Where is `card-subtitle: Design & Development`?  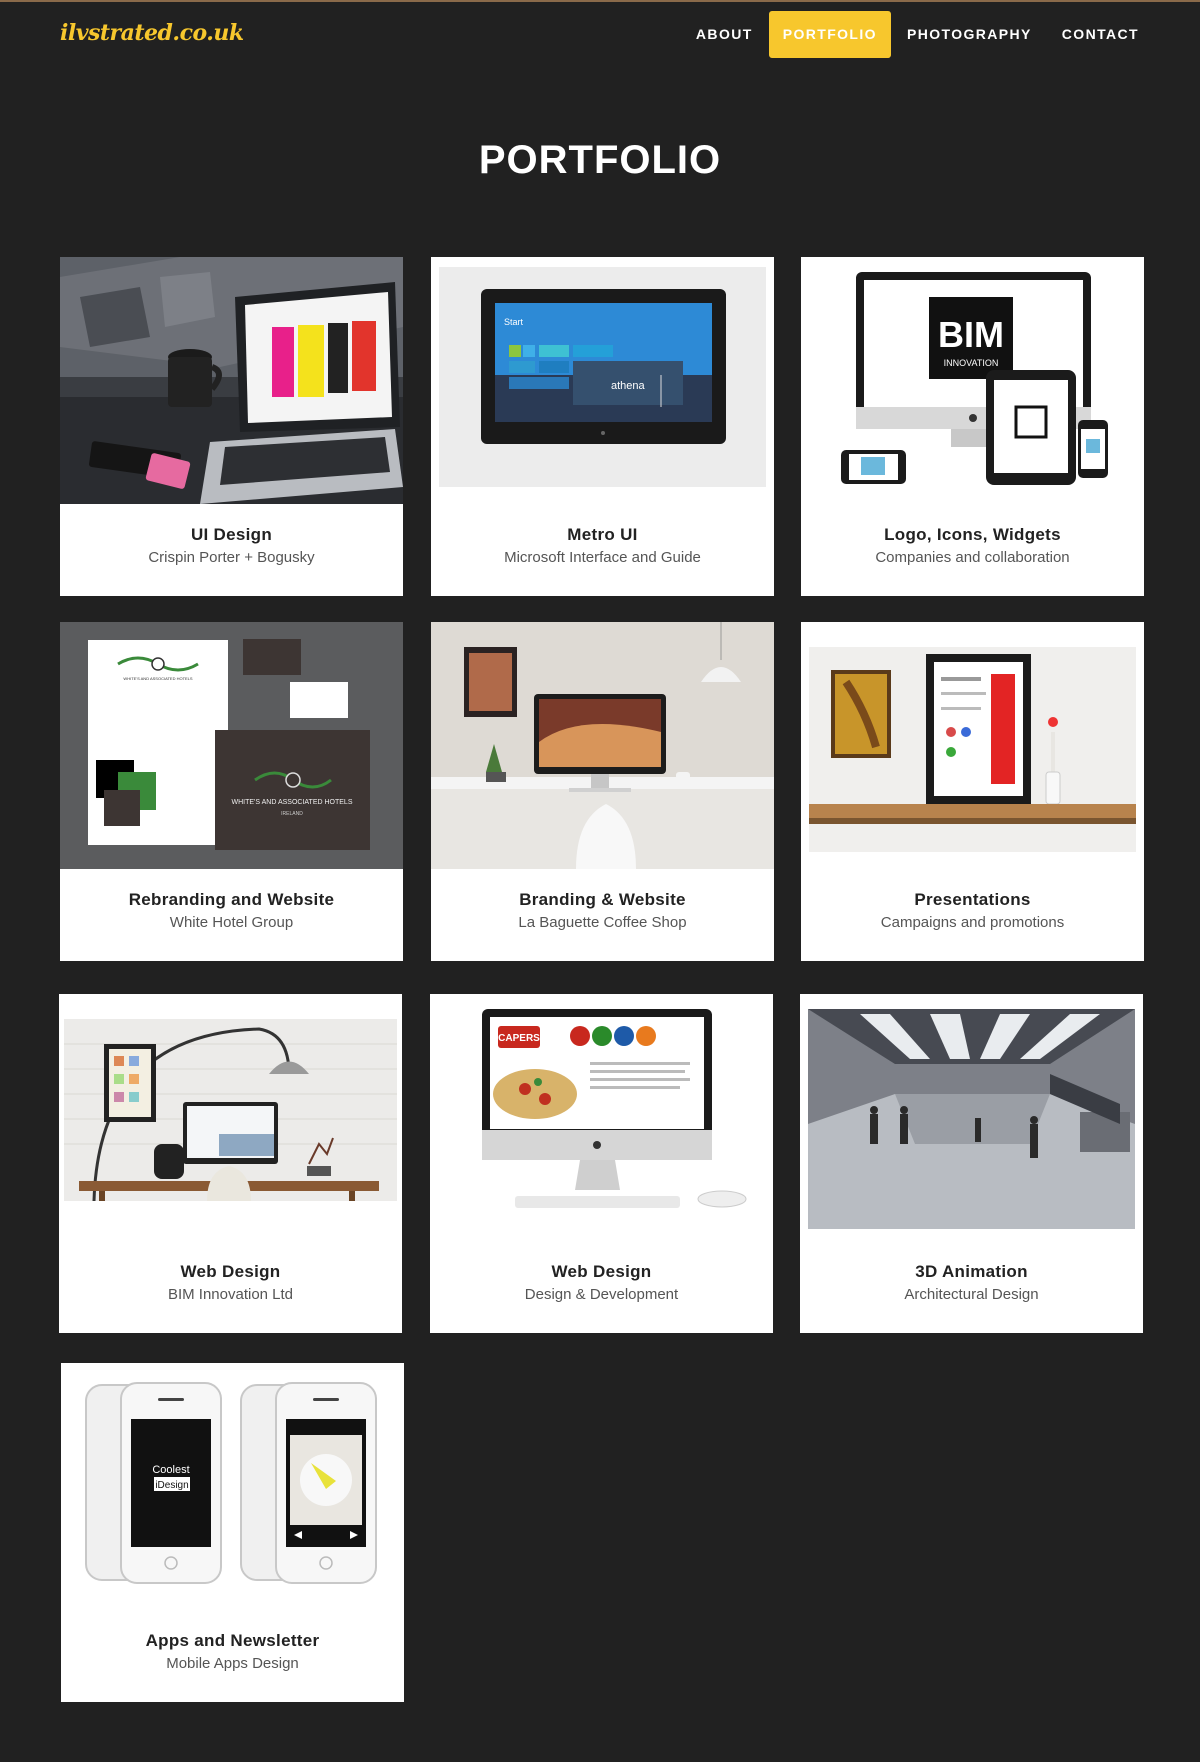
card-subtitle: Design & Development is located at coordinates (601, 1294).